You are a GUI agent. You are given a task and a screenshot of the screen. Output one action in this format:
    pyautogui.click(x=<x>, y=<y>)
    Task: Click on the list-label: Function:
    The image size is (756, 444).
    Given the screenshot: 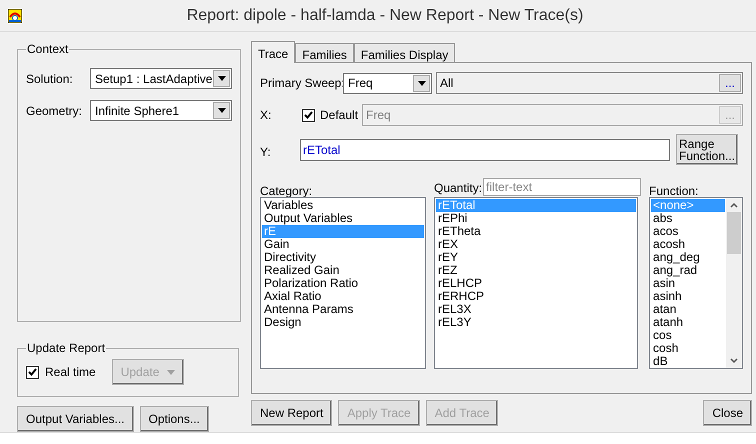 What is the action you would take?
    pyautogui.click(x=674, y=190)
    